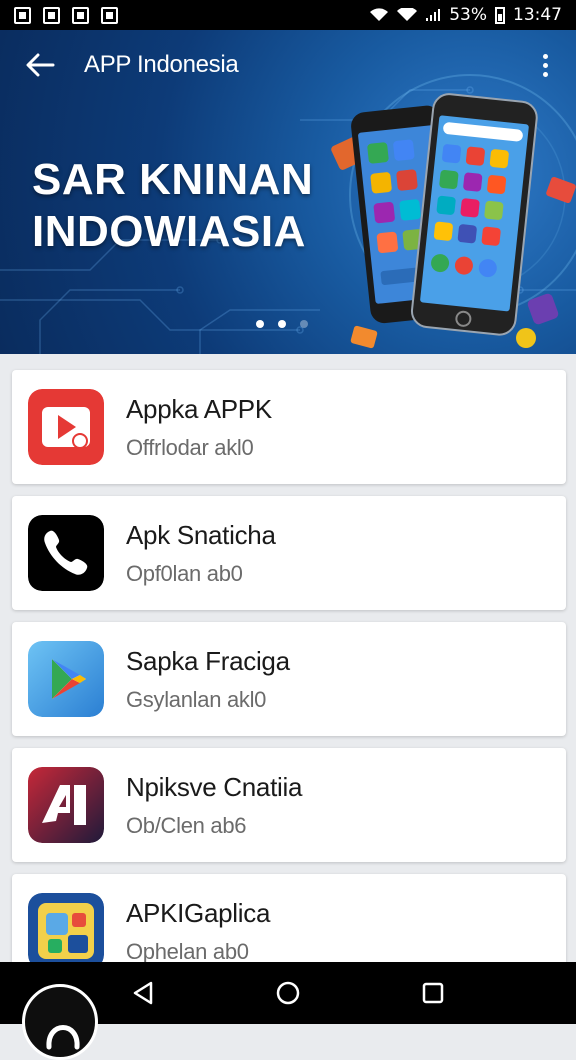  What do you see at coordinates (66, 15) in the screenshot?
I see `notification-icons` at bounding box center [66, 15].